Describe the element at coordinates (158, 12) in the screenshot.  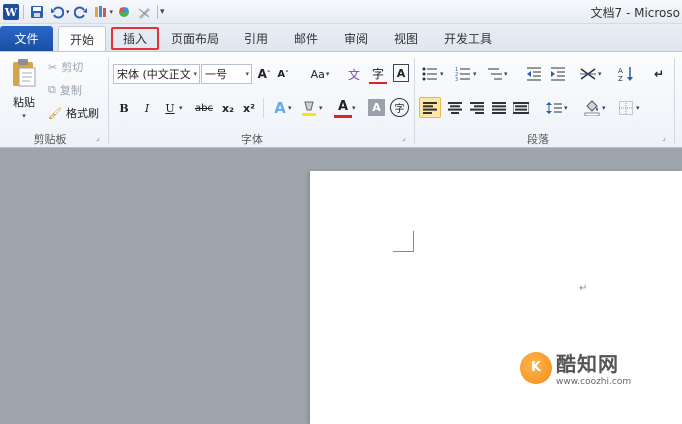
I see `qat-divider` at that location.